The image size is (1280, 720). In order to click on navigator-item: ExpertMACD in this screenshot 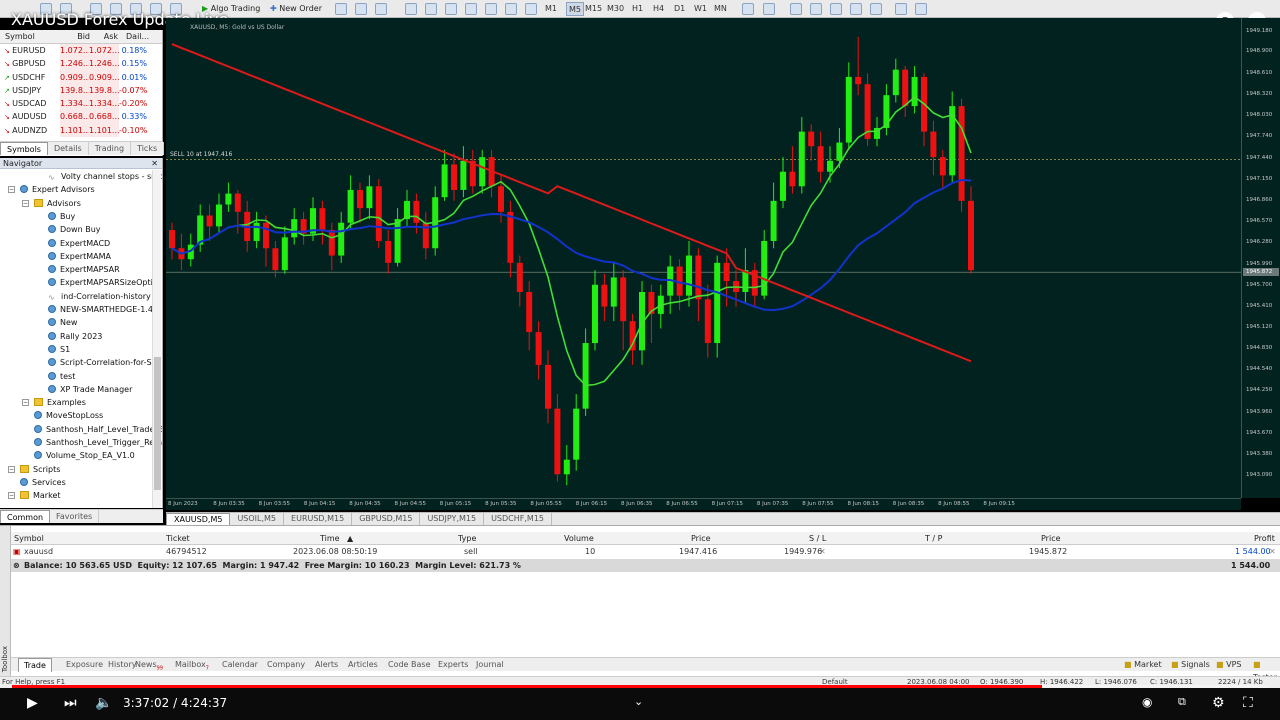, I will do `click(79, 243)`.